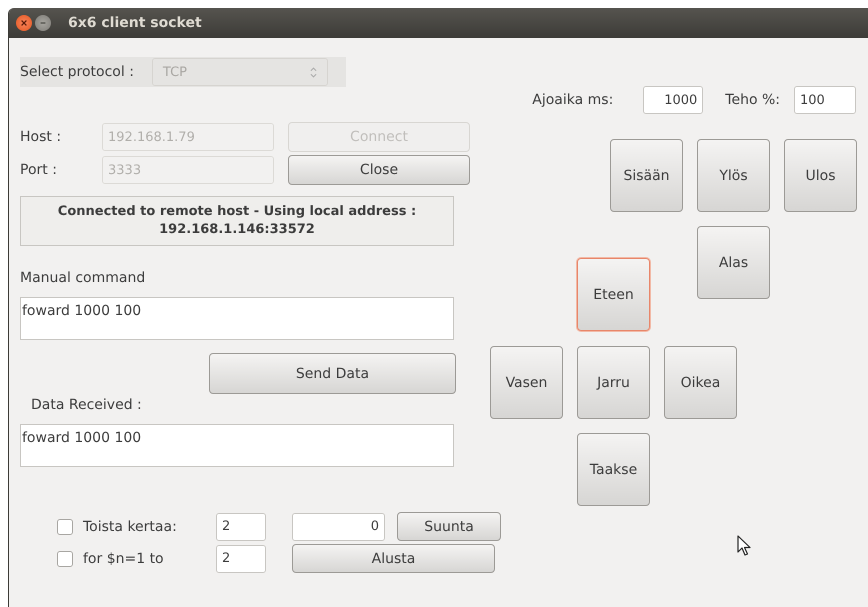 Image resolution: width=868 pixels, height=607 pixels. Describe the element at coordinates (733, 262) in the screenshot. I see `direction-button: Alas` at that location.